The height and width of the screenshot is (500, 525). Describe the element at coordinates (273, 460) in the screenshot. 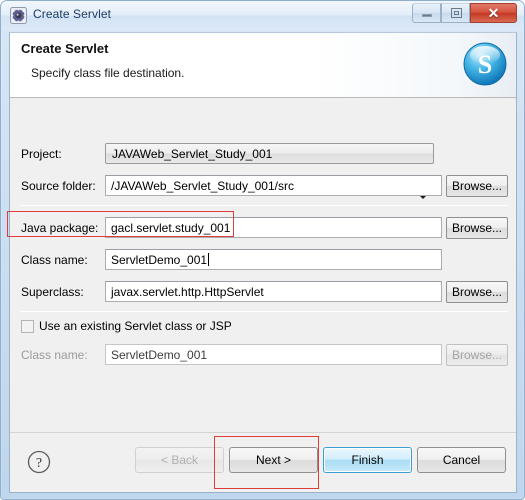

I see `next-button: Next >` at that location.